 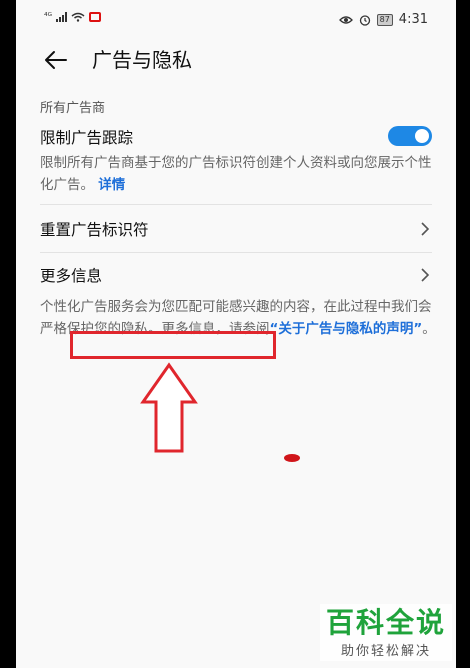 What do you see at coordinates (292, 458) in the screenshot?
I see `red-dot-mark` at bounding box center [292, 458].